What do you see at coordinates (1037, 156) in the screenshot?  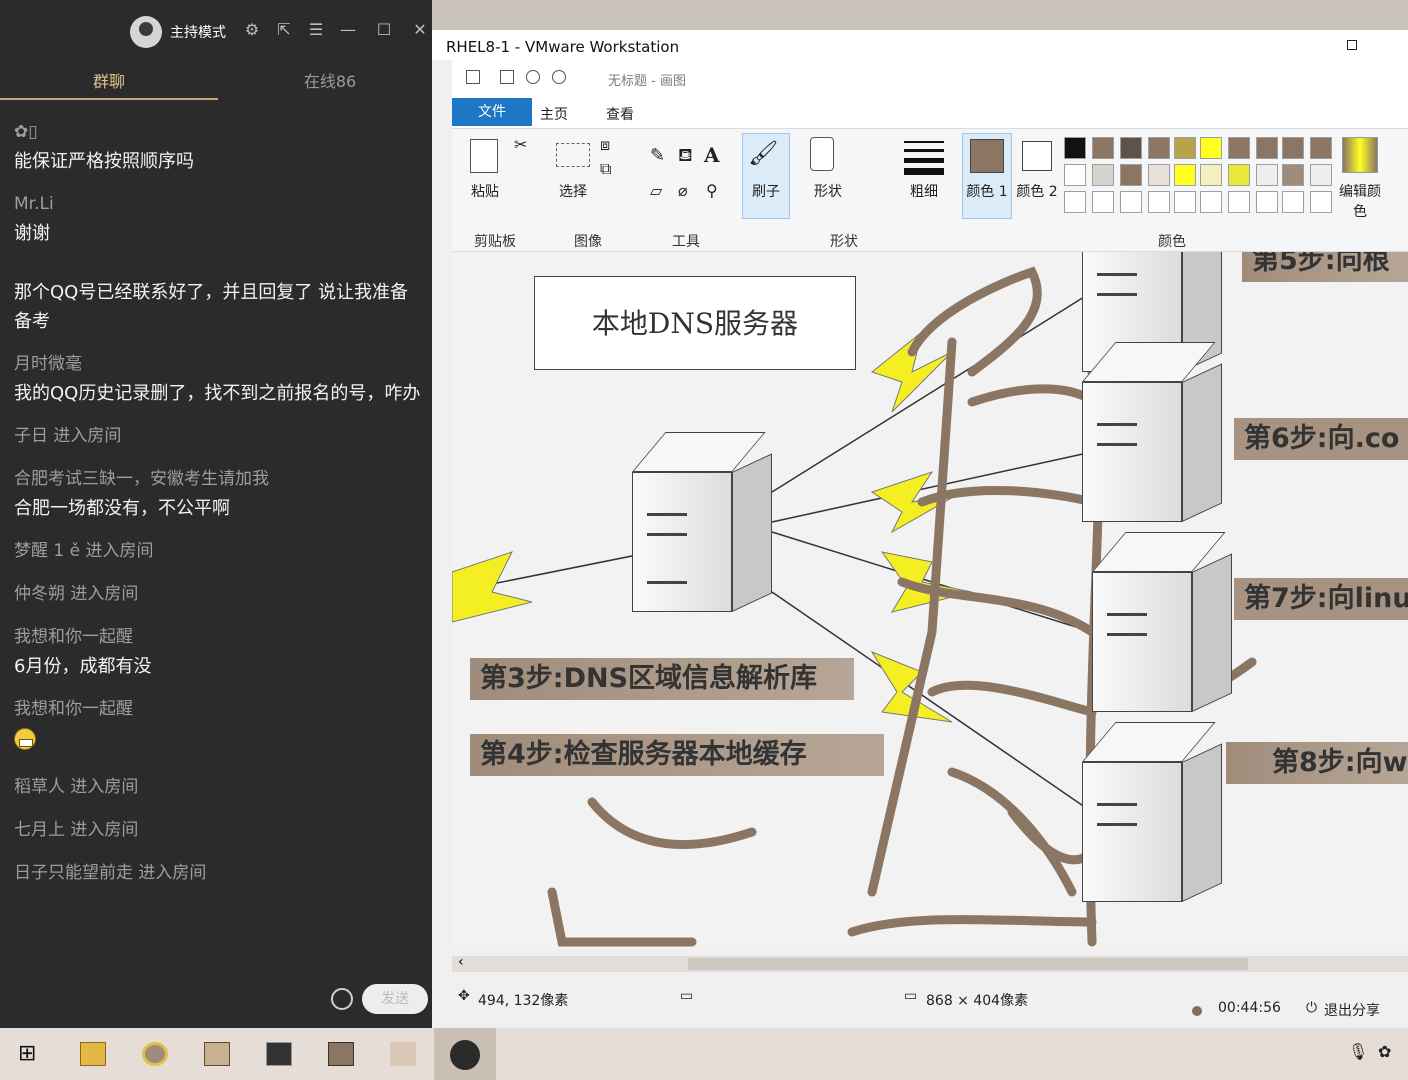 I see `color2-swatch` at bounding box center [1037, 156].